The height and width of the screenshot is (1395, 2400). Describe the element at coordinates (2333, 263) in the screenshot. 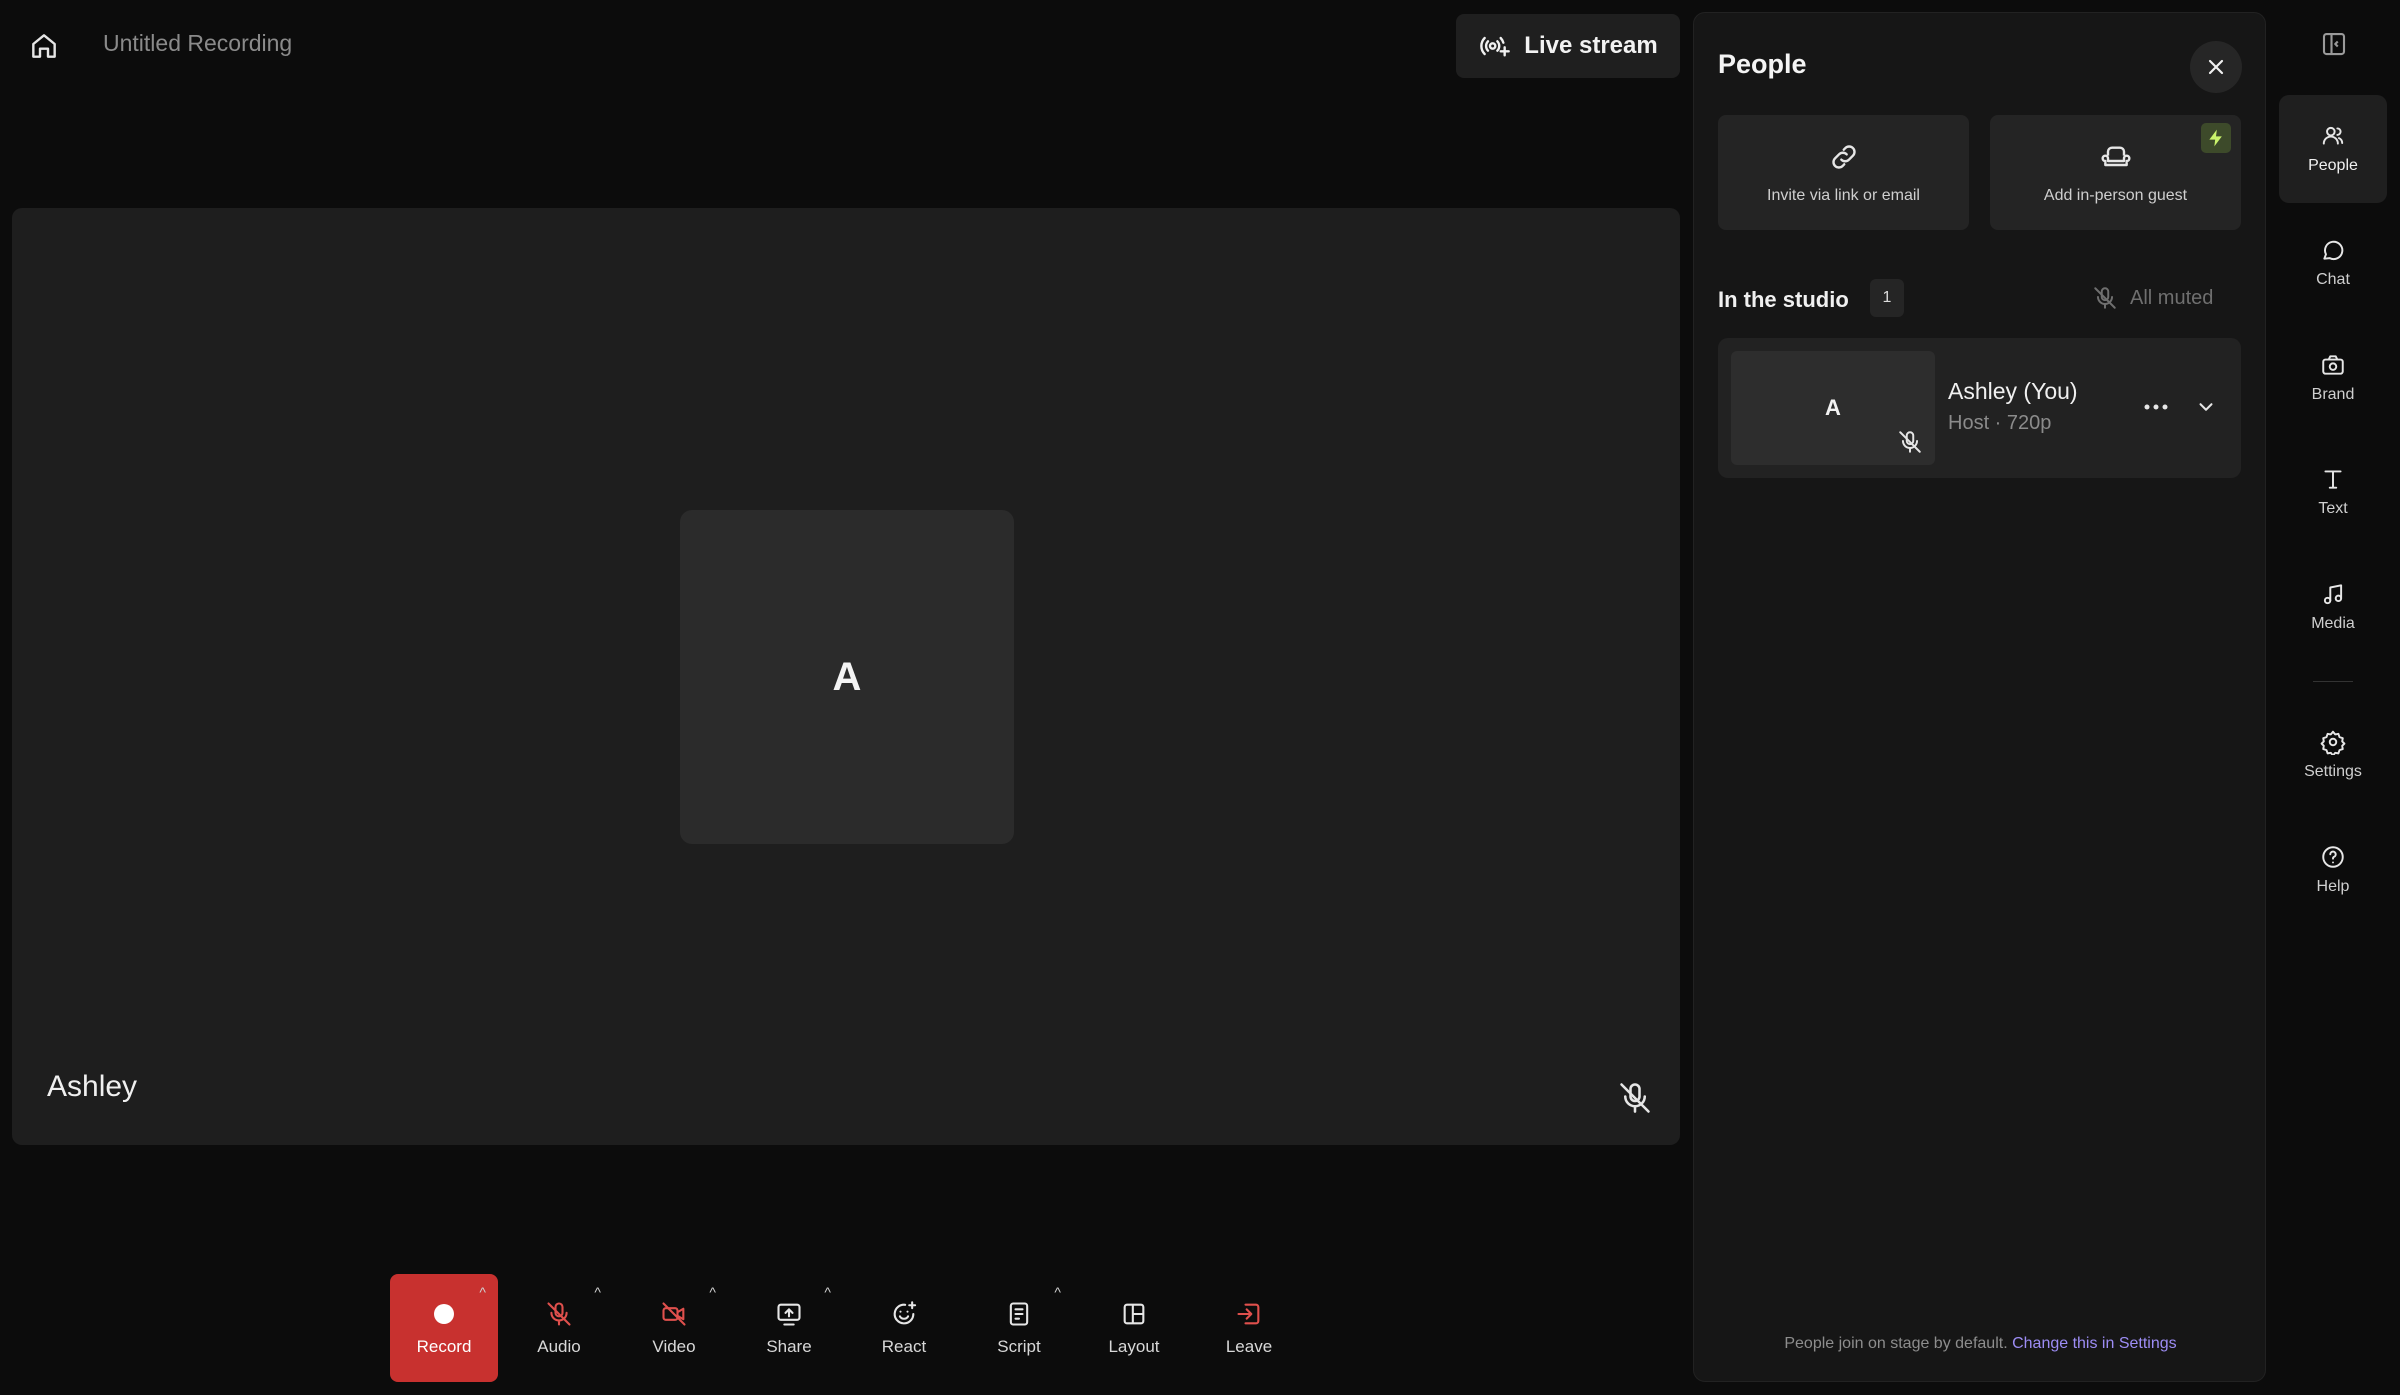

I see `rail-item-chat: Chat` at that location.